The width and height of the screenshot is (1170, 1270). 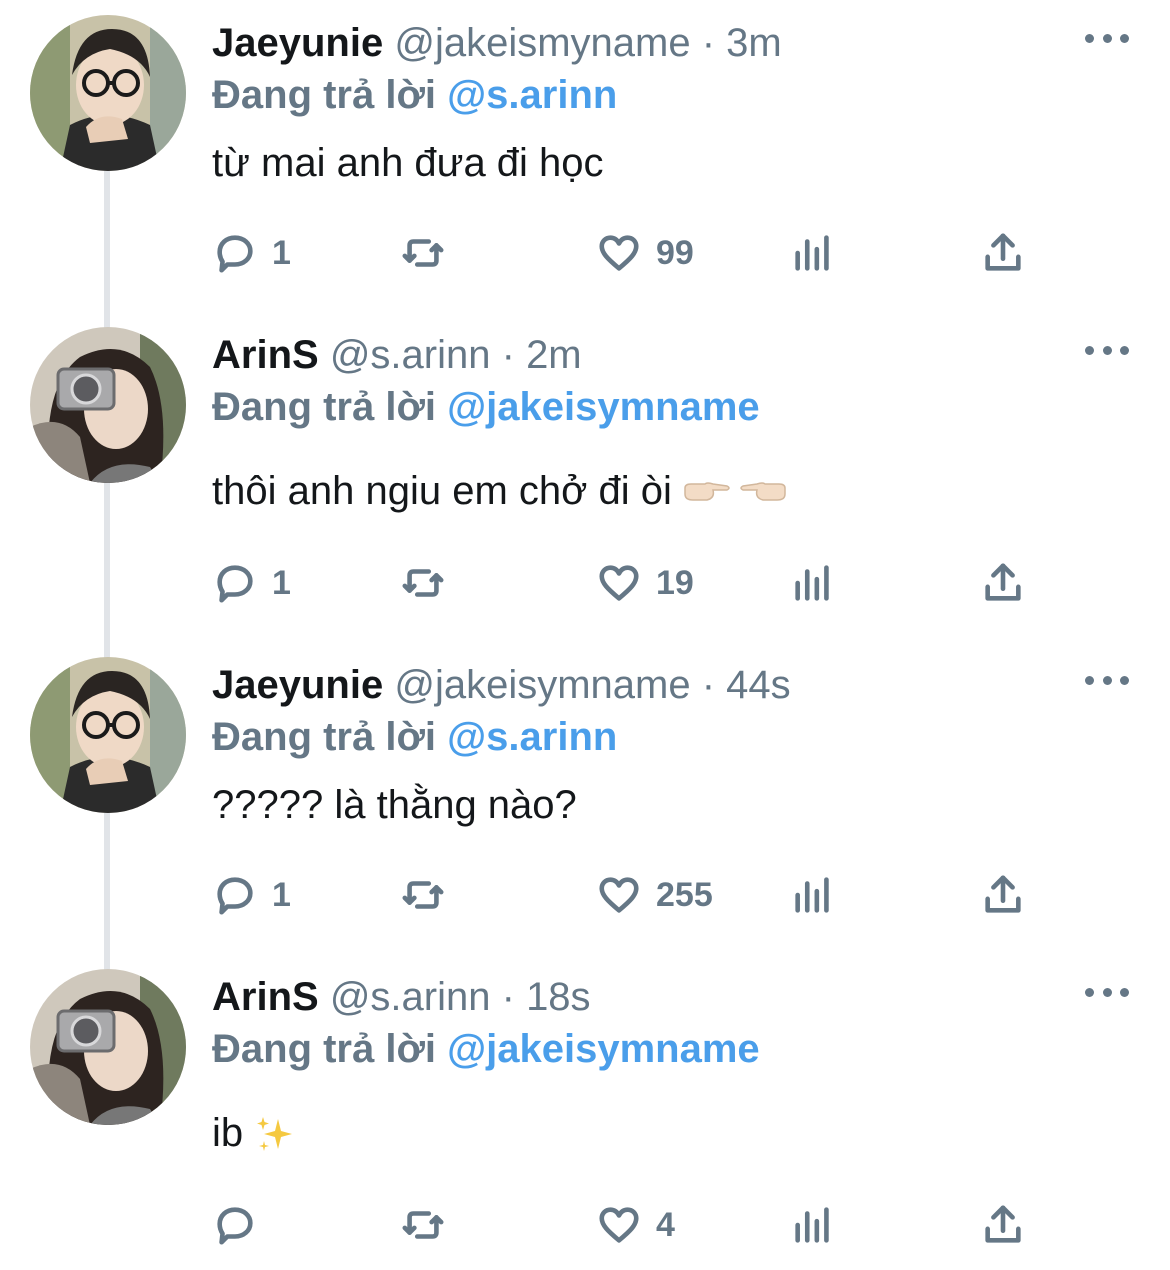 What do you see at coordinates (558, 997) in the screenshot?
I see `timestamp: 18s` at bounding box center [558, 997].